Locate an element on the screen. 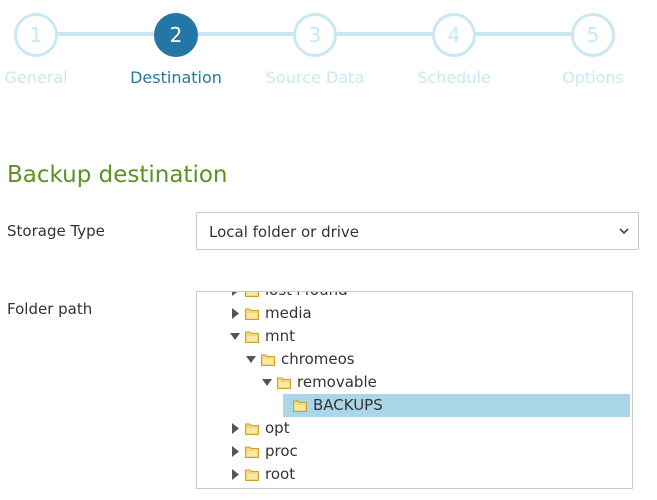  step-label: Destination is located at coordinates (176, 77).